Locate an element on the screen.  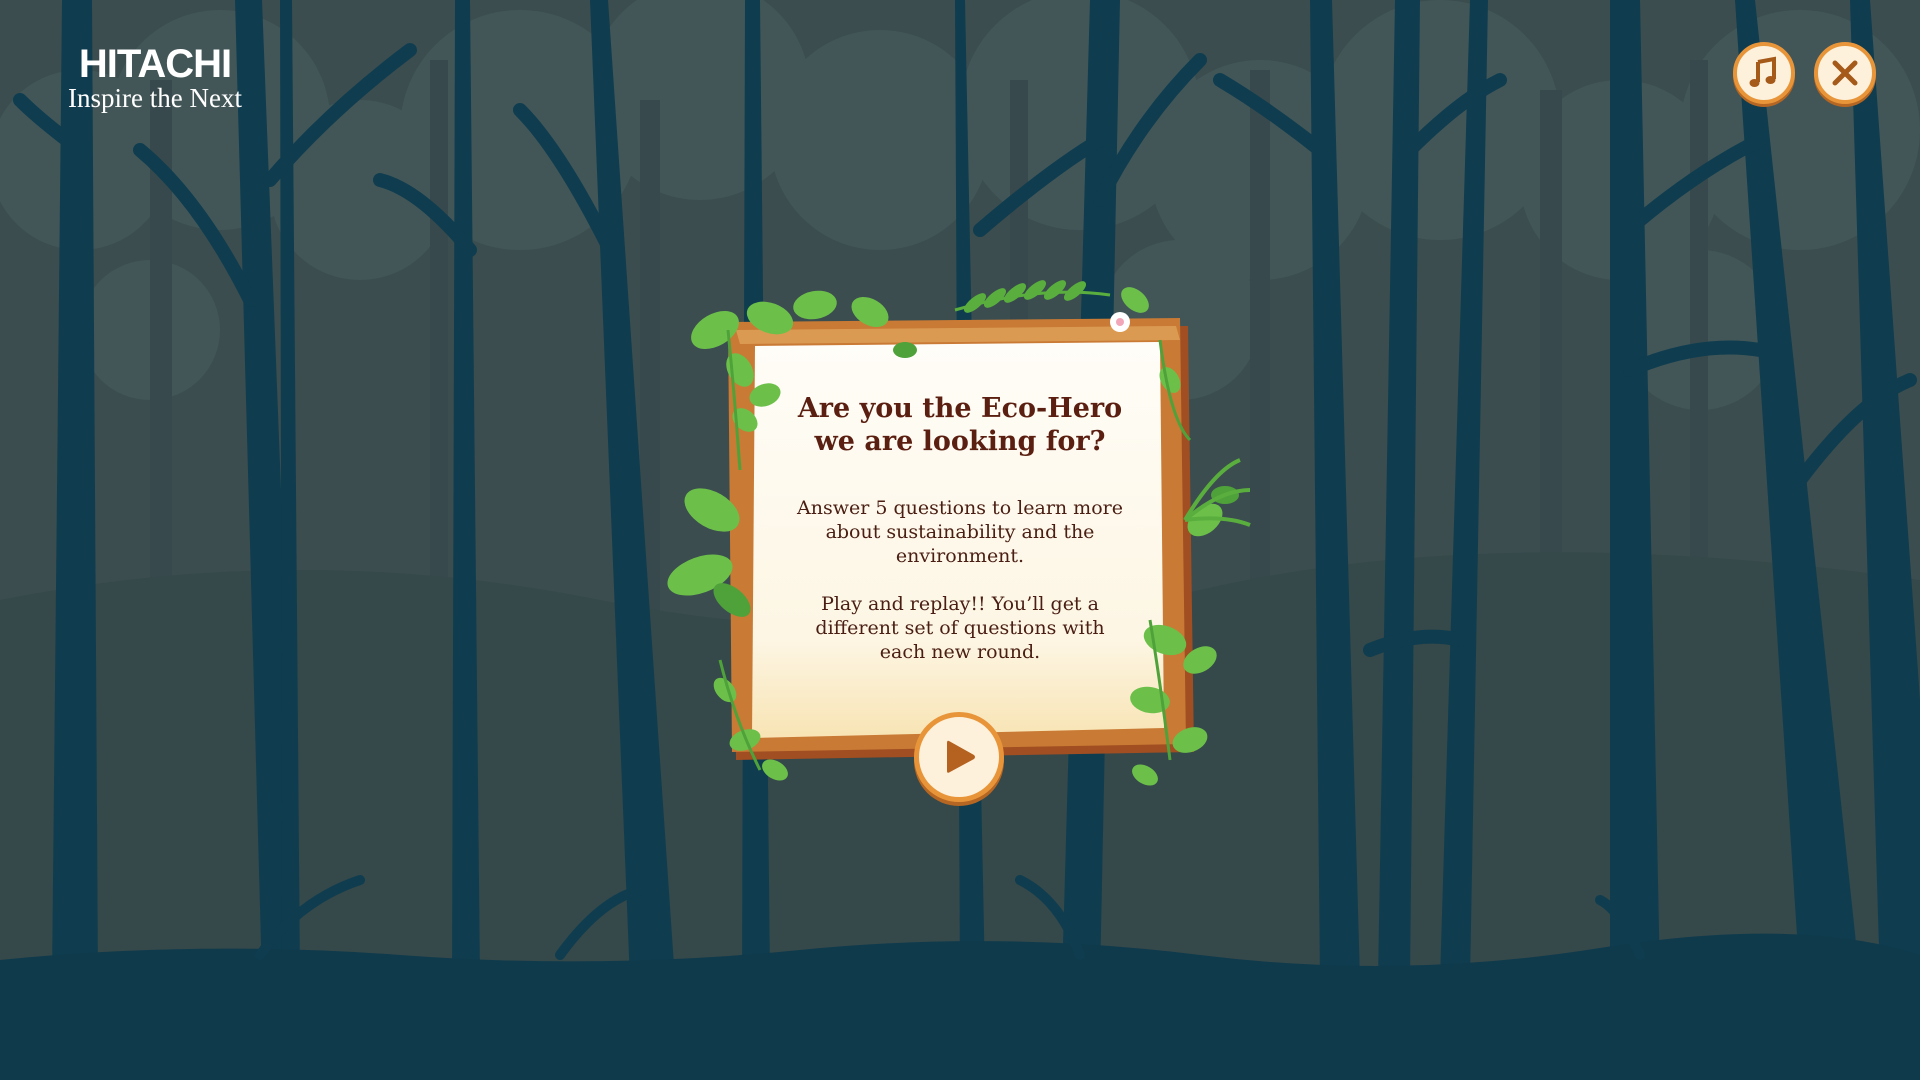
logo-tagline: Inspire the Next is located at coordinates (155, 98).